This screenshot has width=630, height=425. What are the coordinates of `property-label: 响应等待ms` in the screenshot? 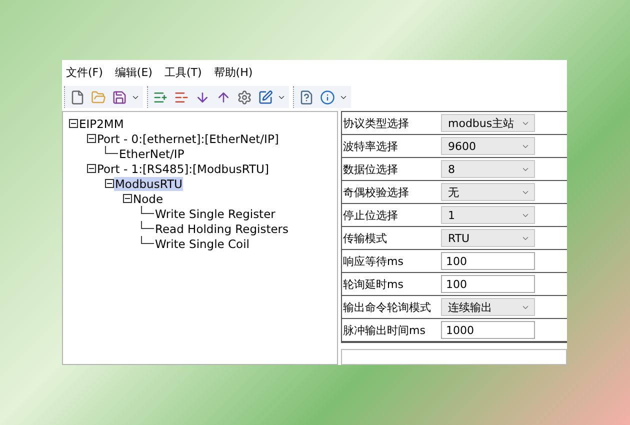 It's located at (373, 261).